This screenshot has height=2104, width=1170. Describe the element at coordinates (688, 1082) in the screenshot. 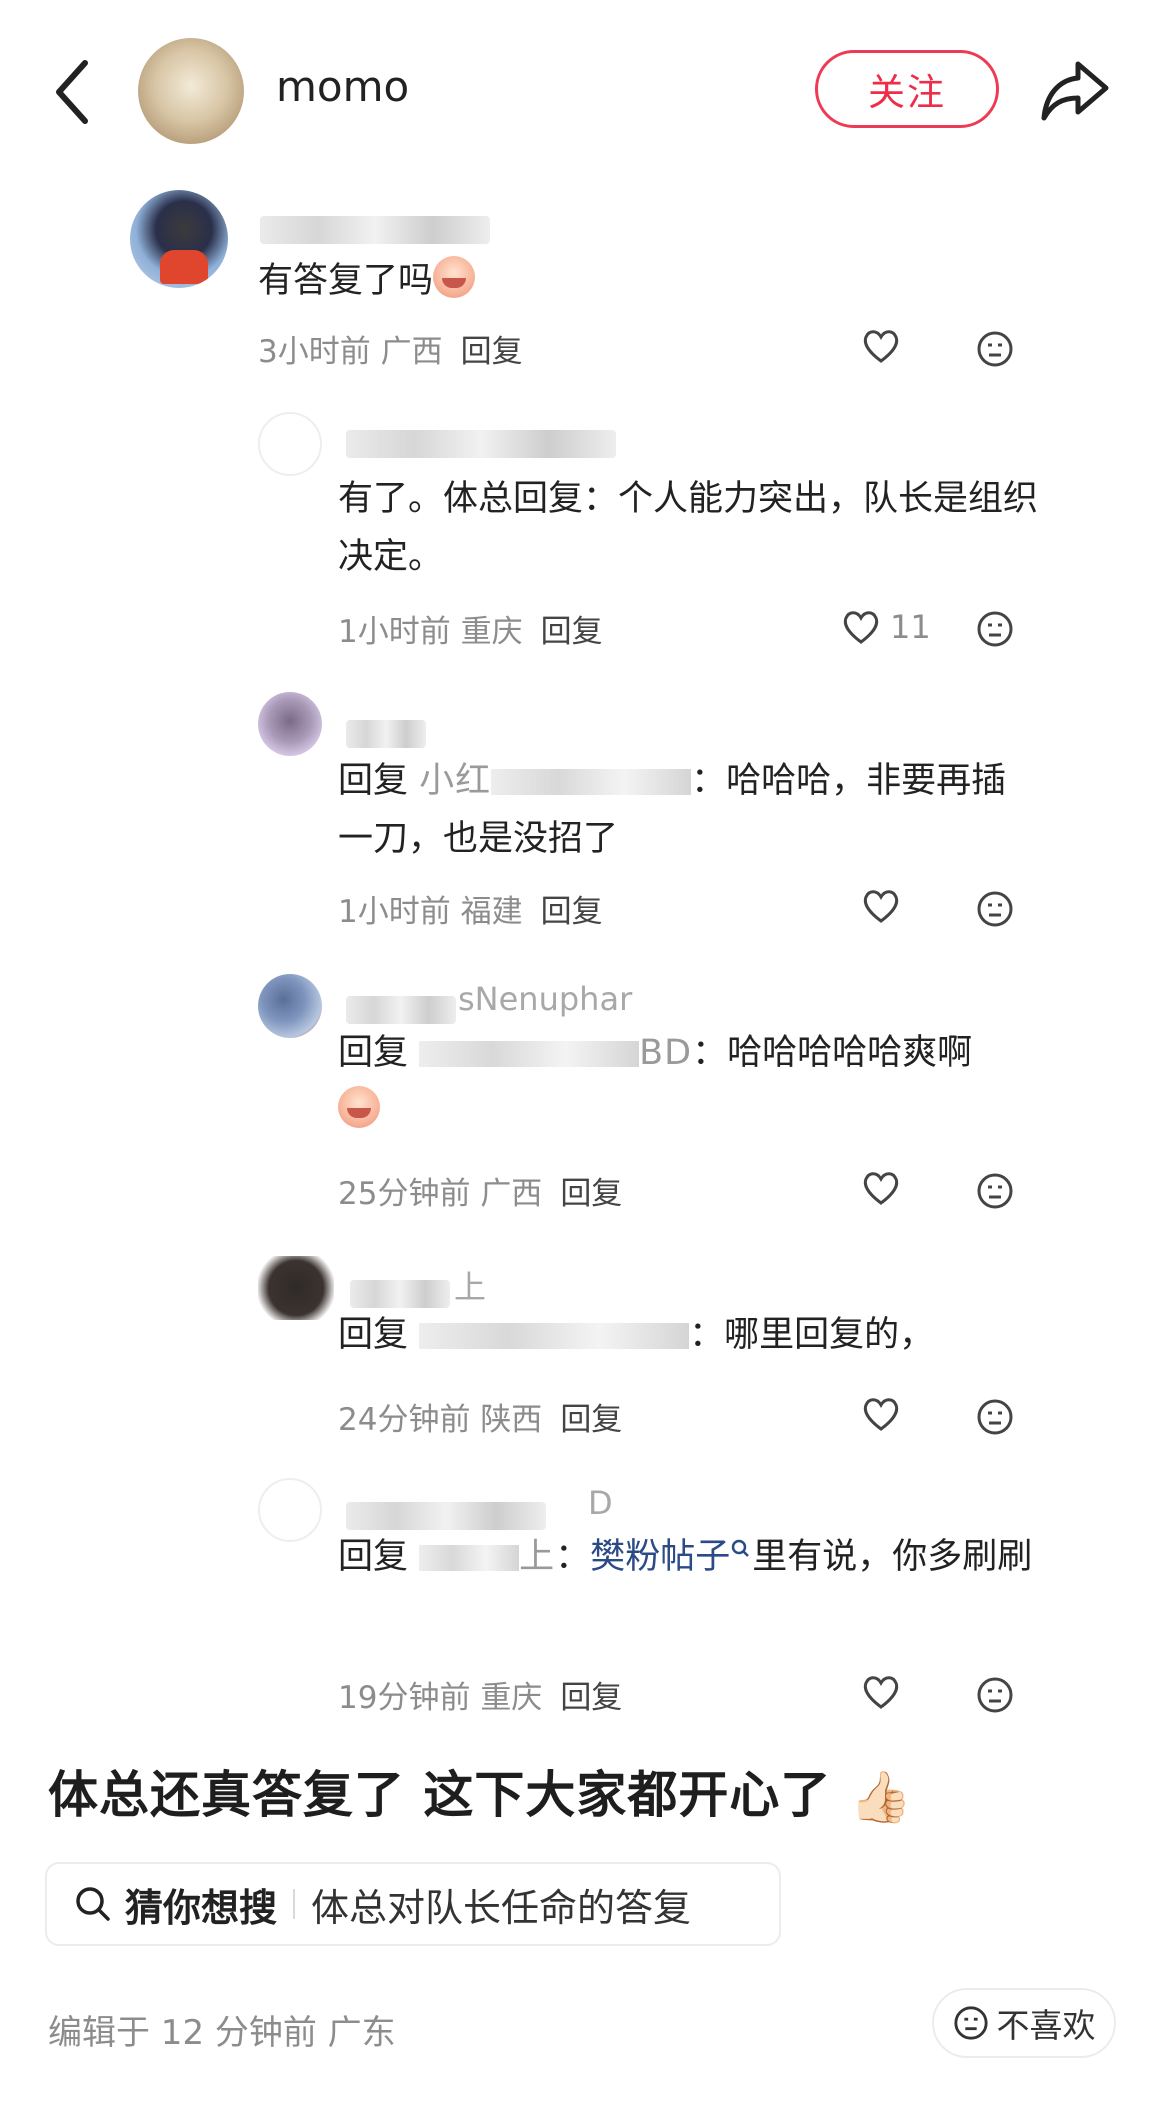

I see `comment-text: 回复 BD：哈哈哈哈哈爽啊` at that location.